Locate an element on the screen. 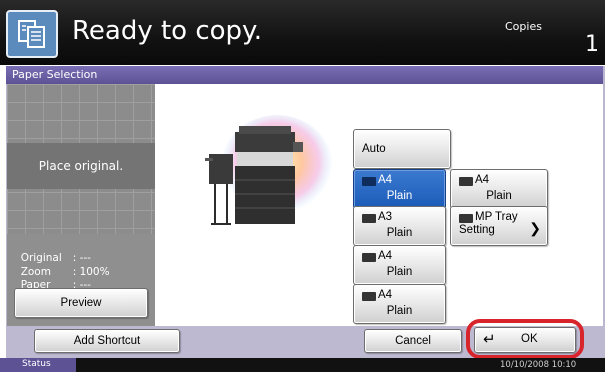  cassette-2-icon is located at coordinates (369, 218).